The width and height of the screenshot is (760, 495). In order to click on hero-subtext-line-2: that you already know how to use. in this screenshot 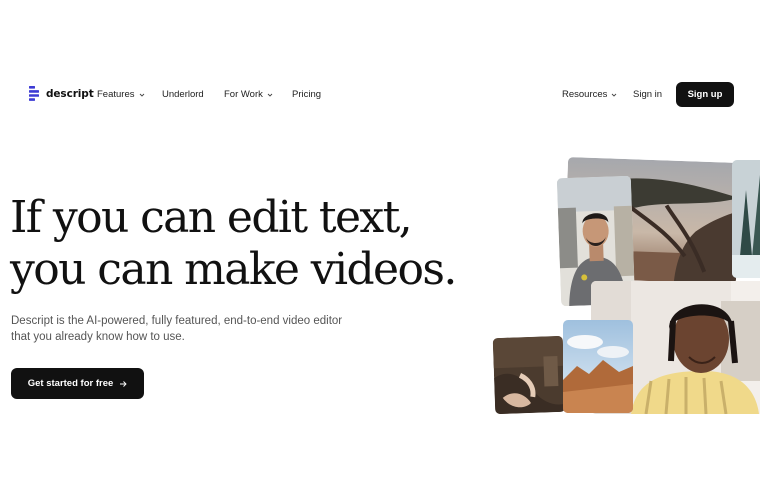, I will do `click(98, 337)`.